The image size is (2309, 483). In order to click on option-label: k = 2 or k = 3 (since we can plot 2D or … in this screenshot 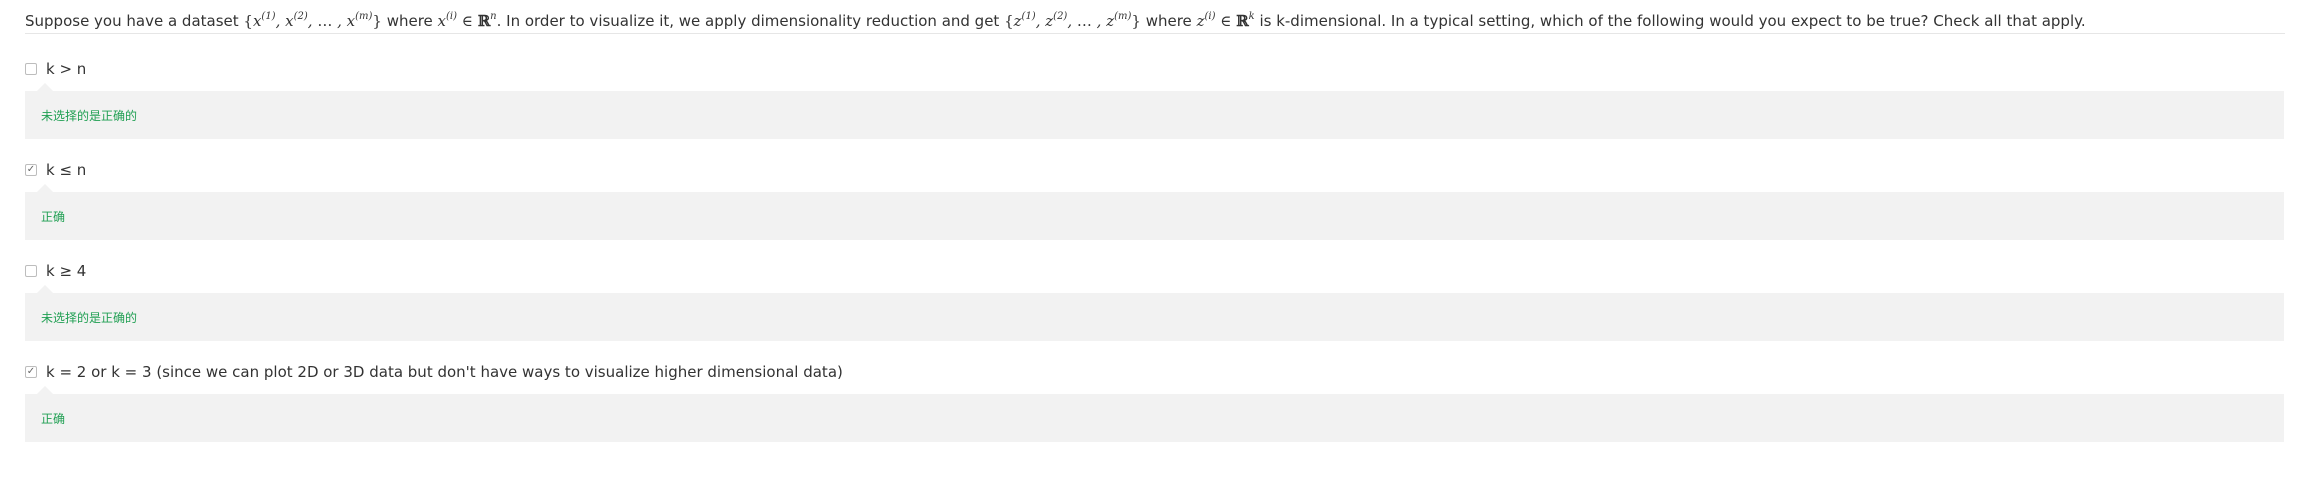, I will do `click(444, 372)`.